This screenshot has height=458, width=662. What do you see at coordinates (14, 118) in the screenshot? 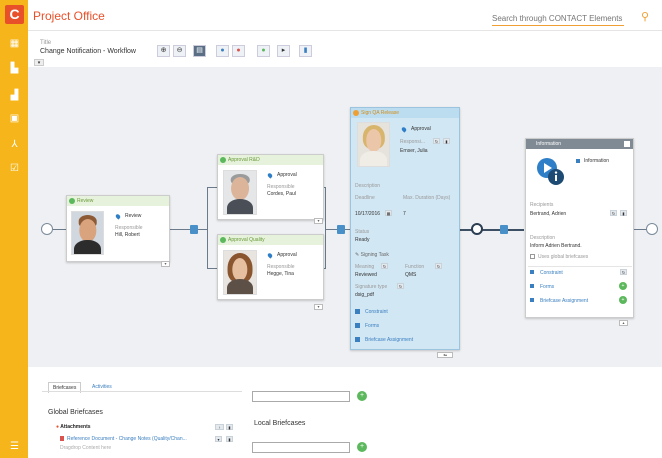
I see `calendar-icon: ▣` at bounding box center [14, 118].